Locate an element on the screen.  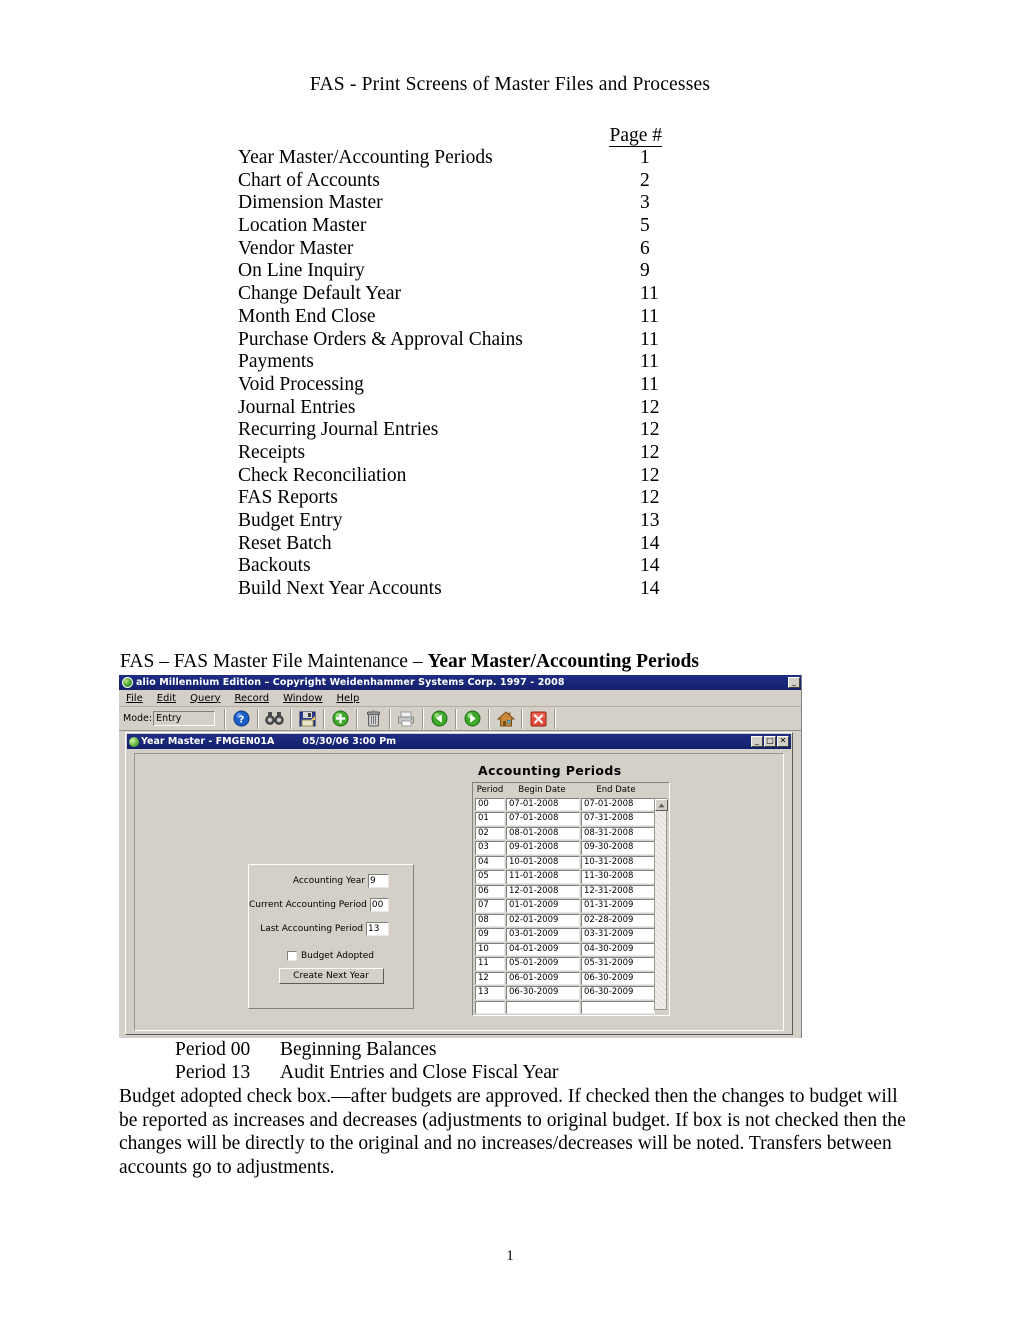
find-icon is located at coordinates (275, 718).